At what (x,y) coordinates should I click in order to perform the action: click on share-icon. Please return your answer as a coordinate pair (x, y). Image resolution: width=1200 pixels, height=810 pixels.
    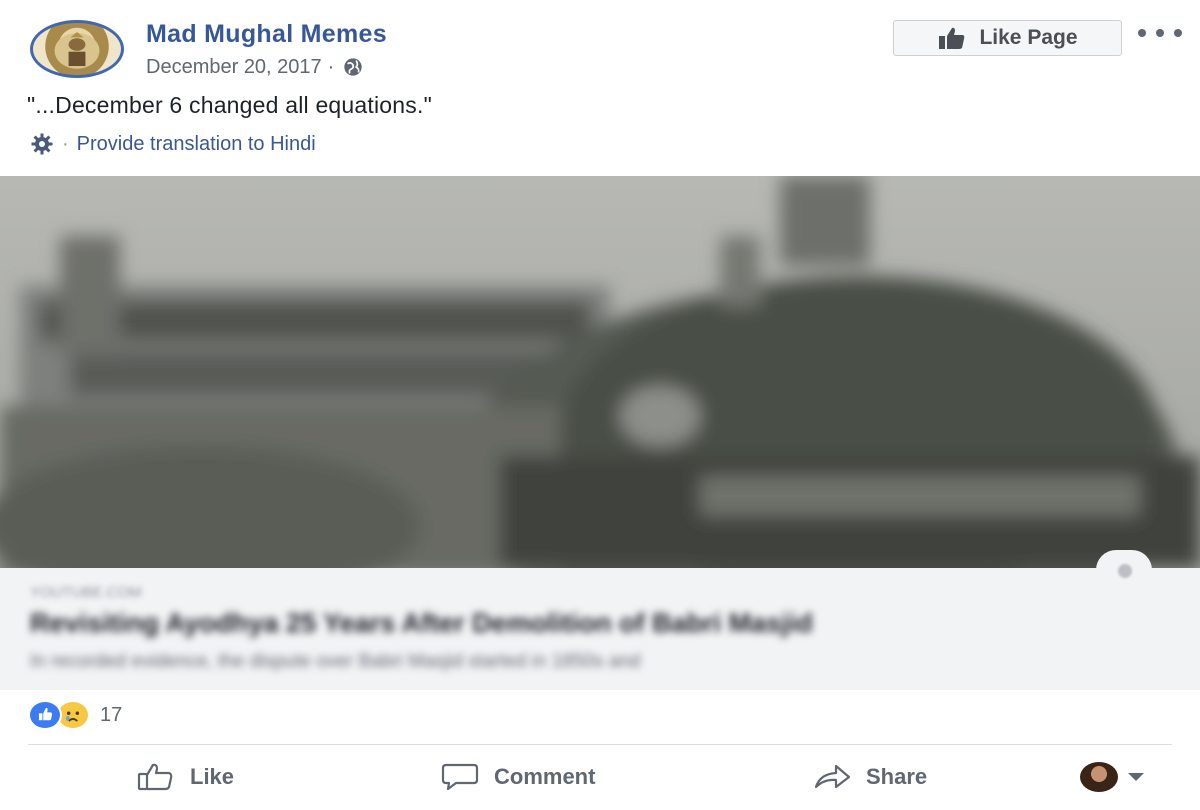
    Looking at the image, I should click on (832, 776).